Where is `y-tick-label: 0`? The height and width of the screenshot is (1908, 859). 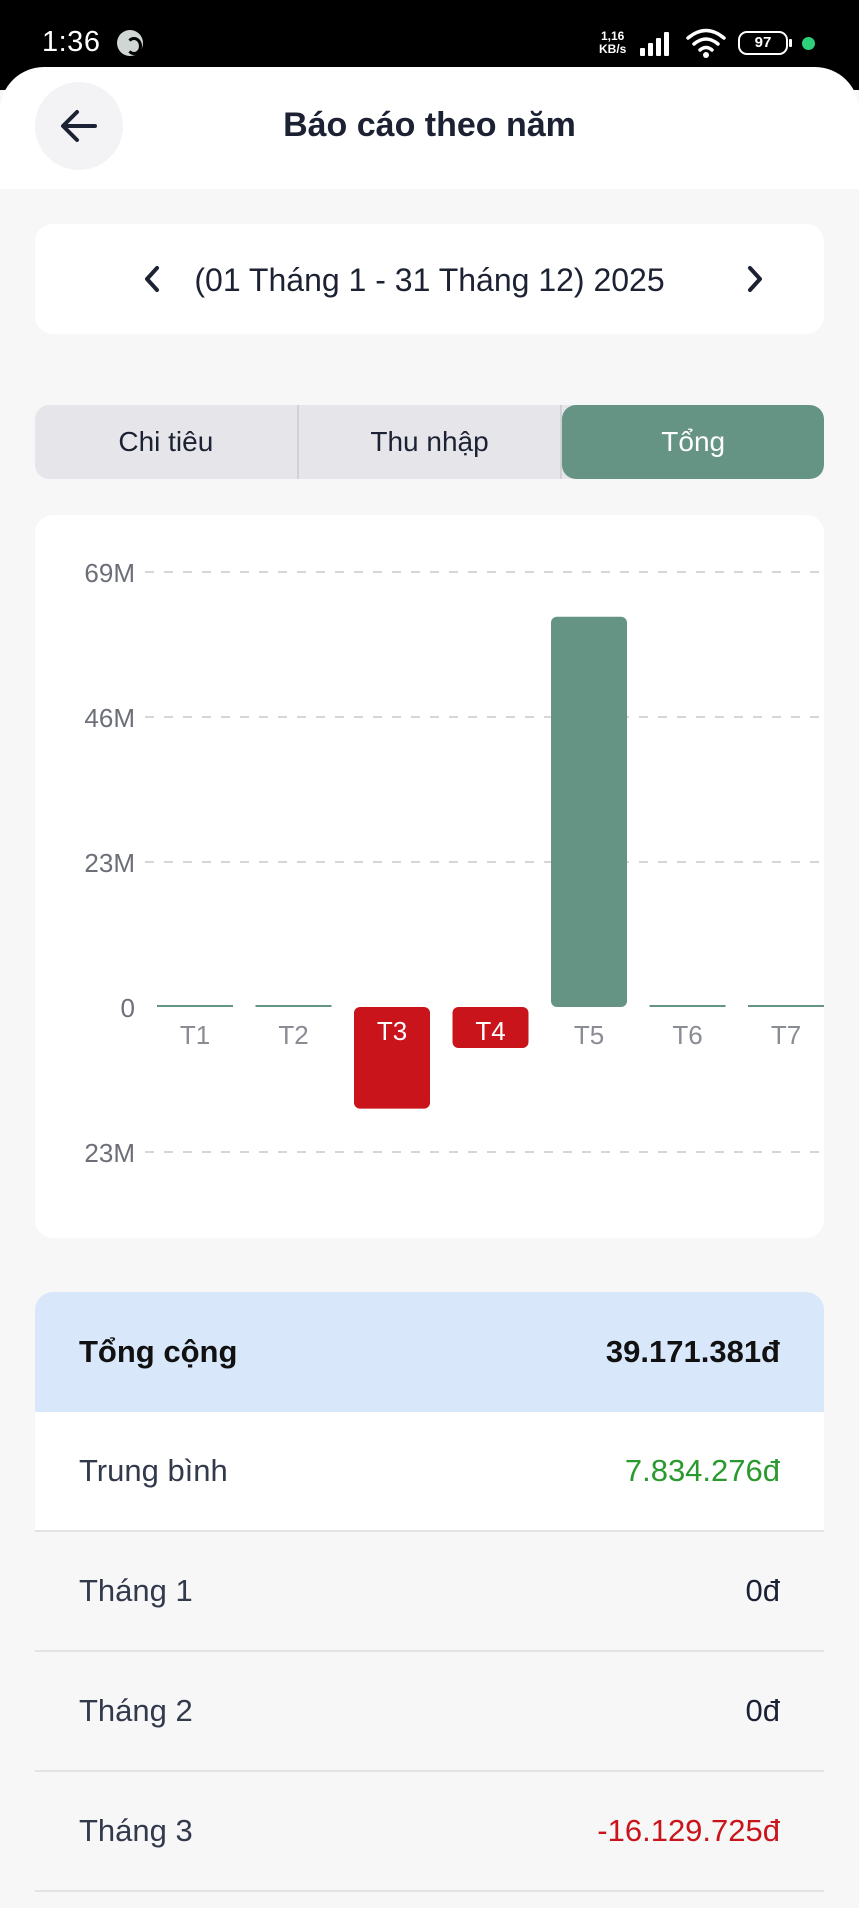 y-tick-label: 0 is located at coordinates (128, 1008).